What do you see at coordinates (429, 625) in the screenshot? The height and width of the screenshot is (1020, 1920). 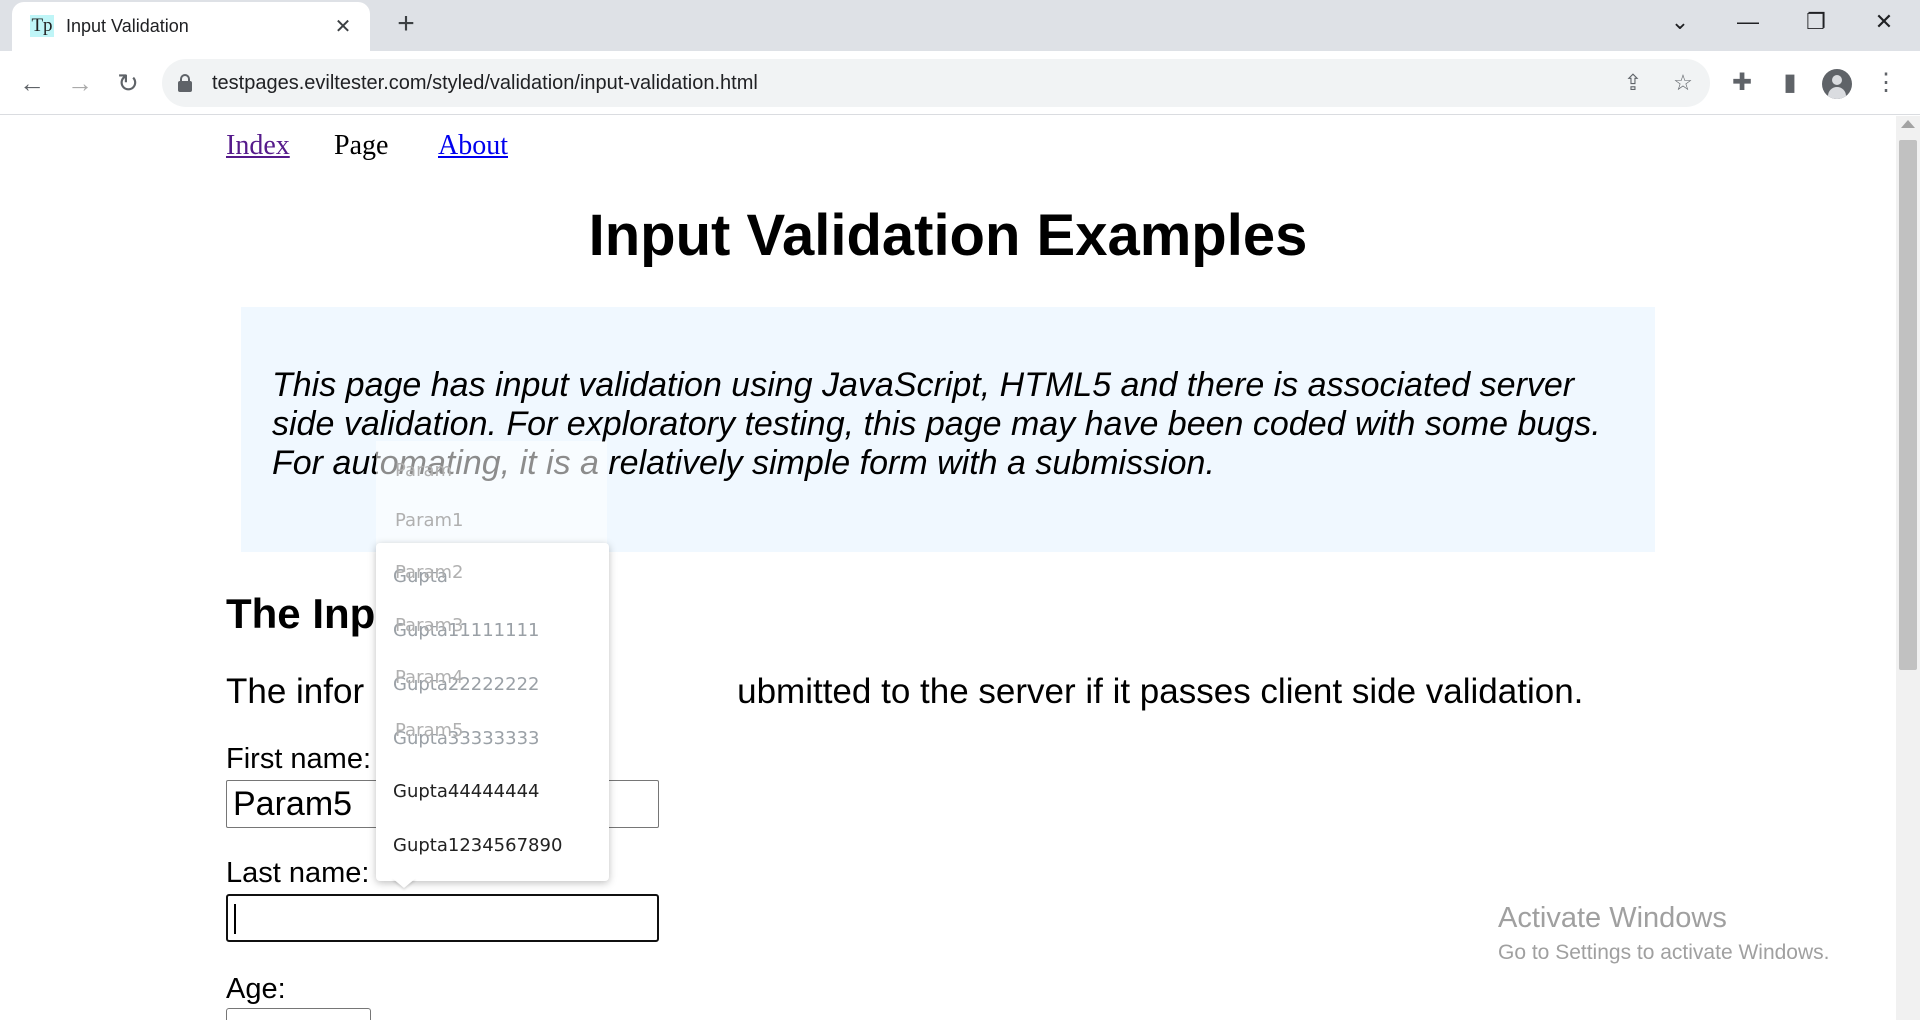 I see `autocomplete-faded-item: Param3` at bounding box center [429, 625].